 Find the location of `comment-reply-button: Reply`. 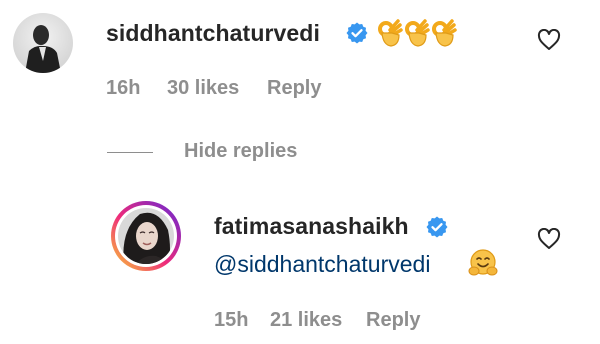

comment-reply-button: Reply is located at coordinates (294, 88).